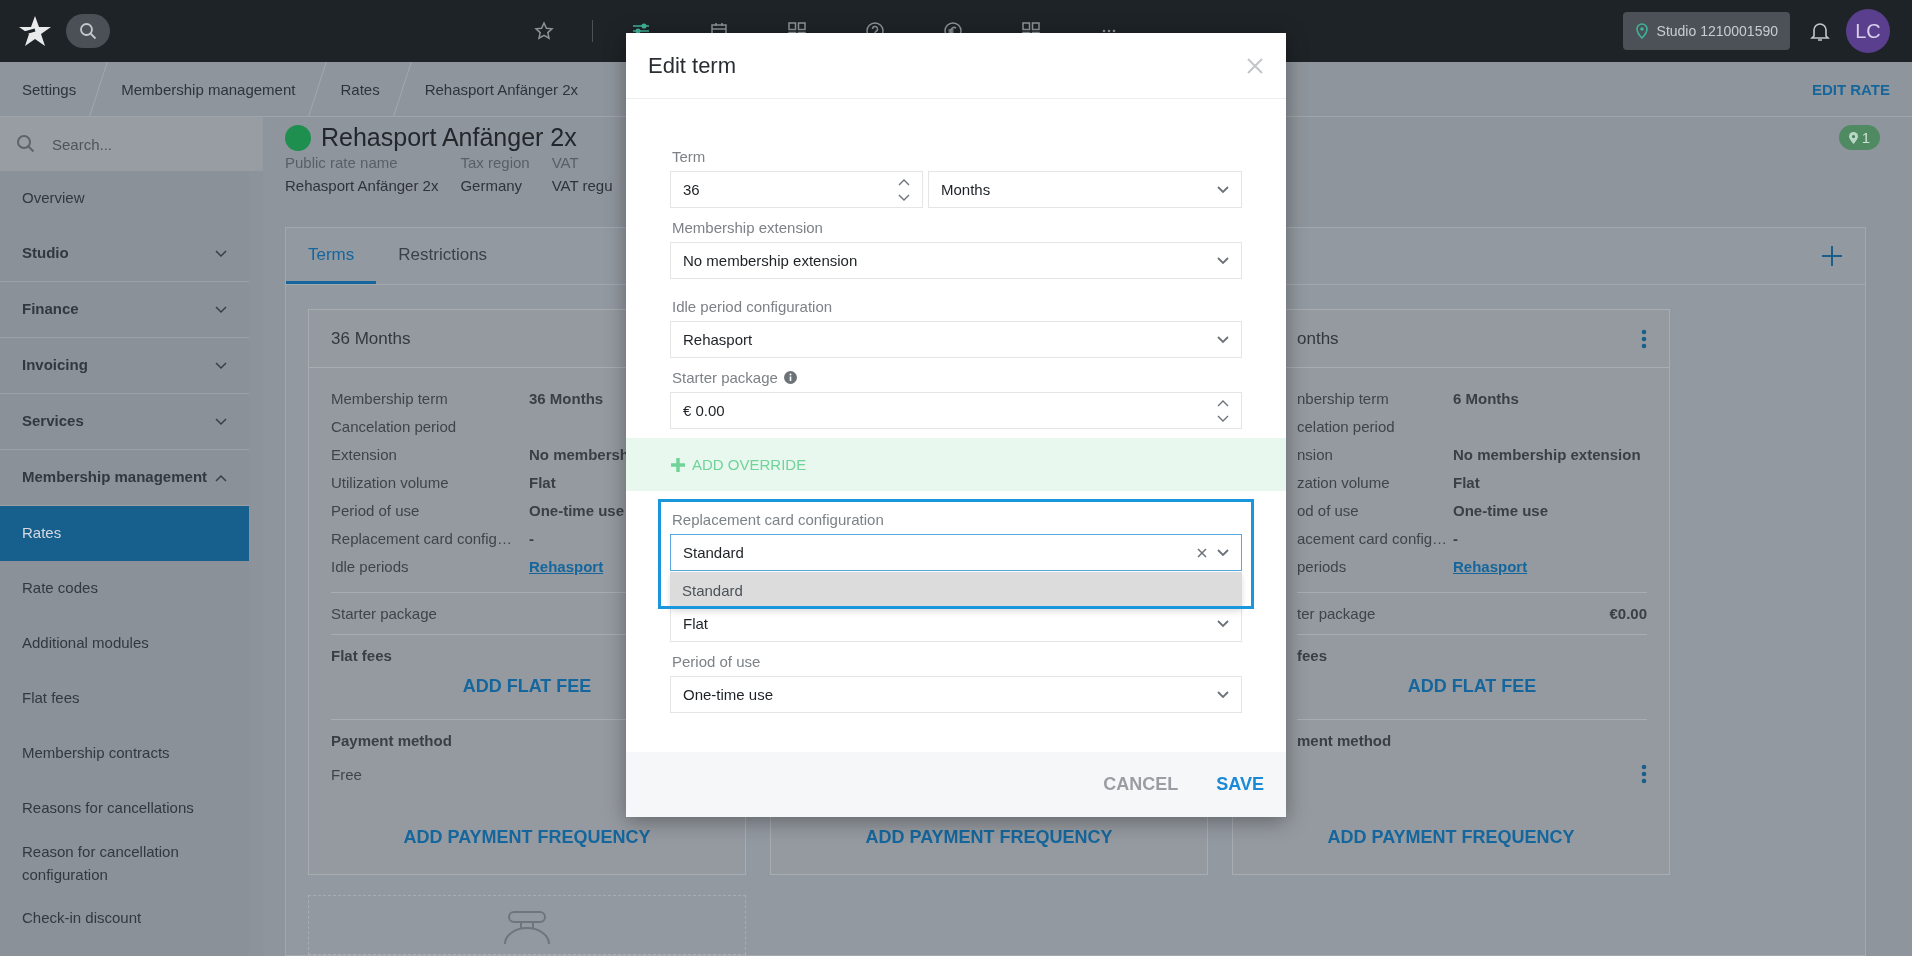 The height and width of the screenshot is (956, 1912). What do you see at coordinates (752, 306) in the screenshot?
I see `field-label: Idle period configuration` at bounding box center [752, 306].